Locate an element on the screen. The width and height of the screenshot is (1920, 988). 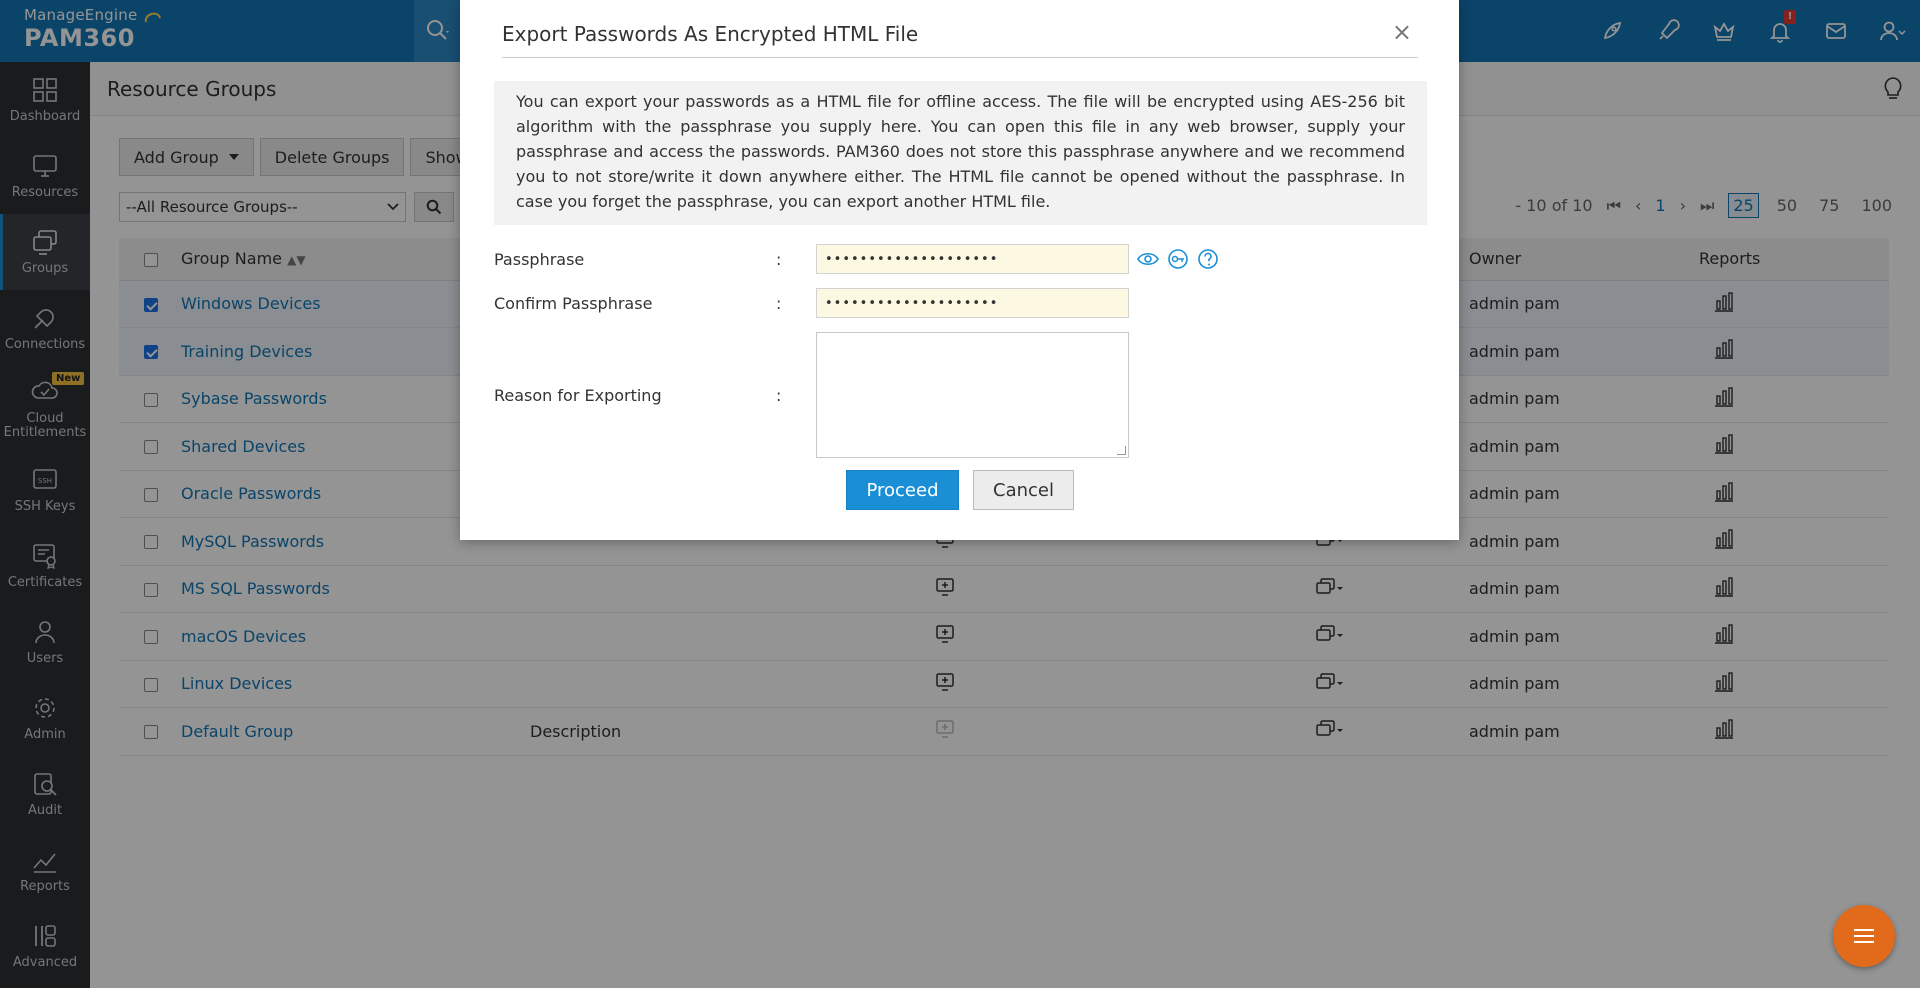
dialog-title: Export Passwords As Encrypted HTML File is located at coordinates (710, 34).